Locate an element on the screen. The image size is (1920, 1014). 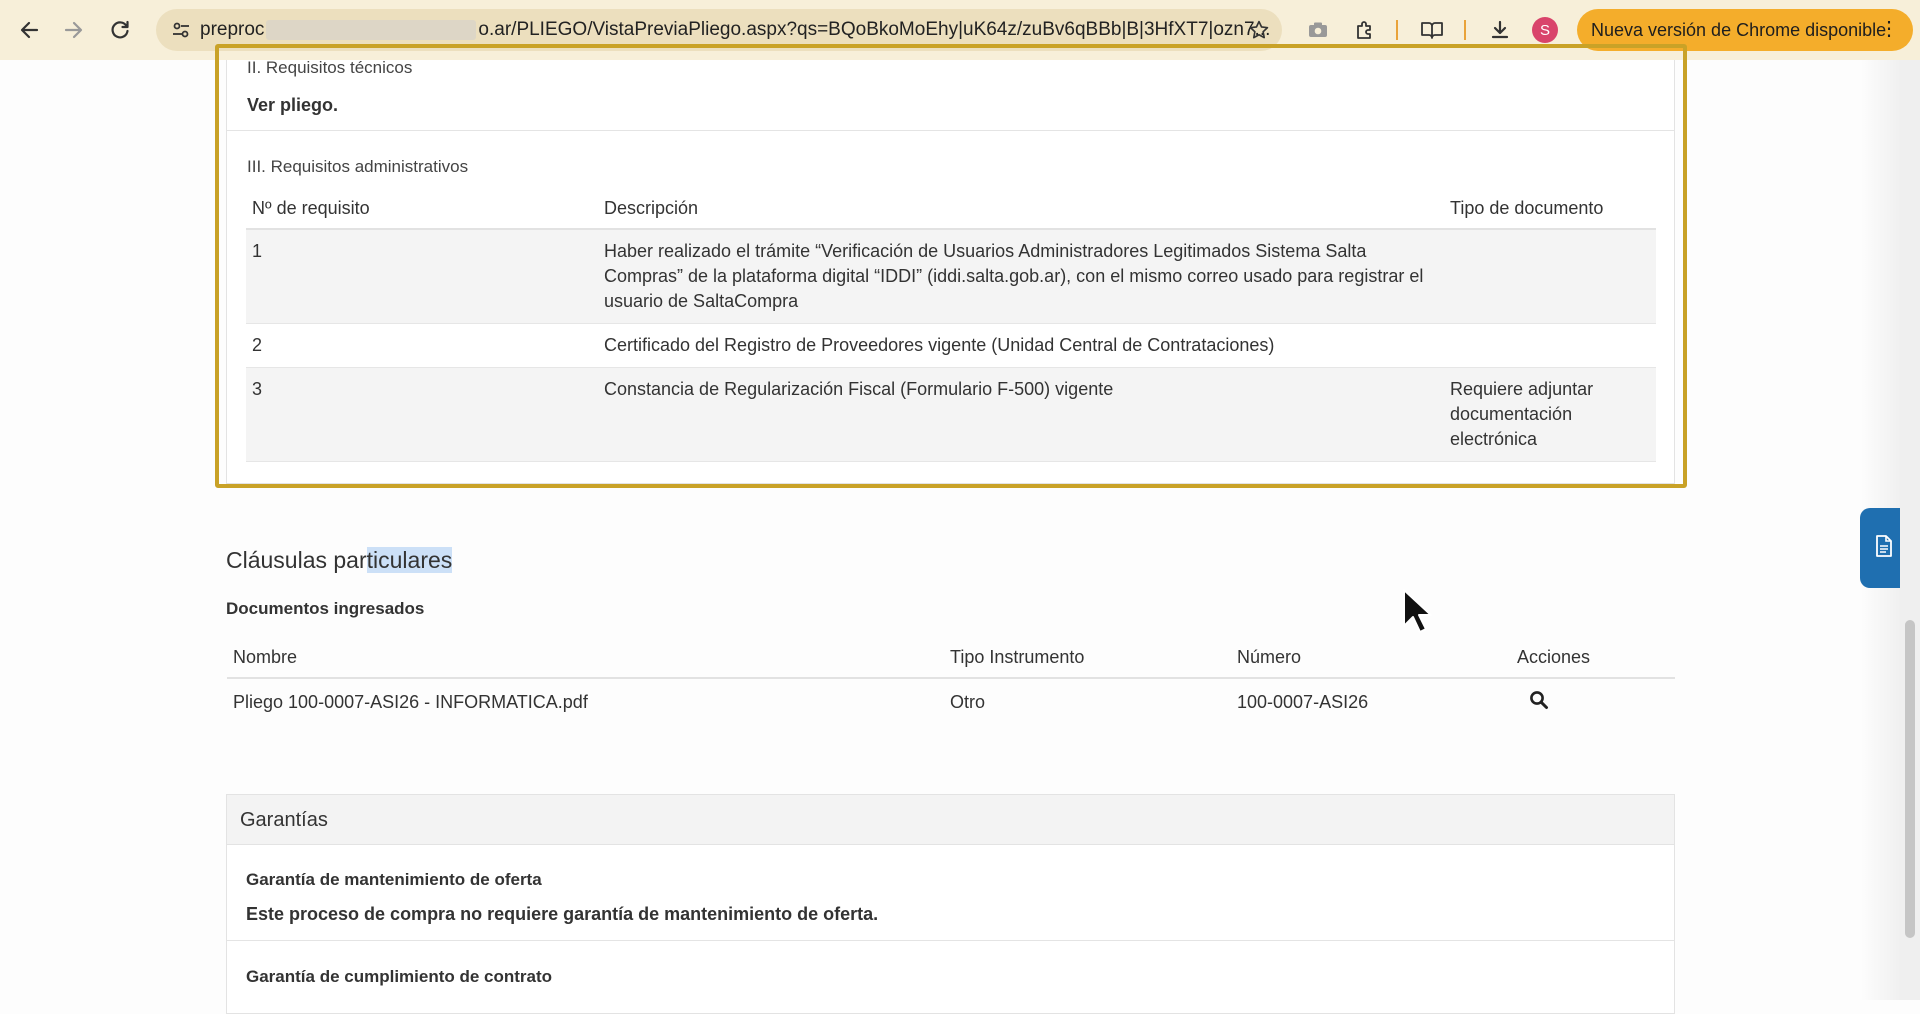
extensions-icon is located at coordinates (1365, 30).